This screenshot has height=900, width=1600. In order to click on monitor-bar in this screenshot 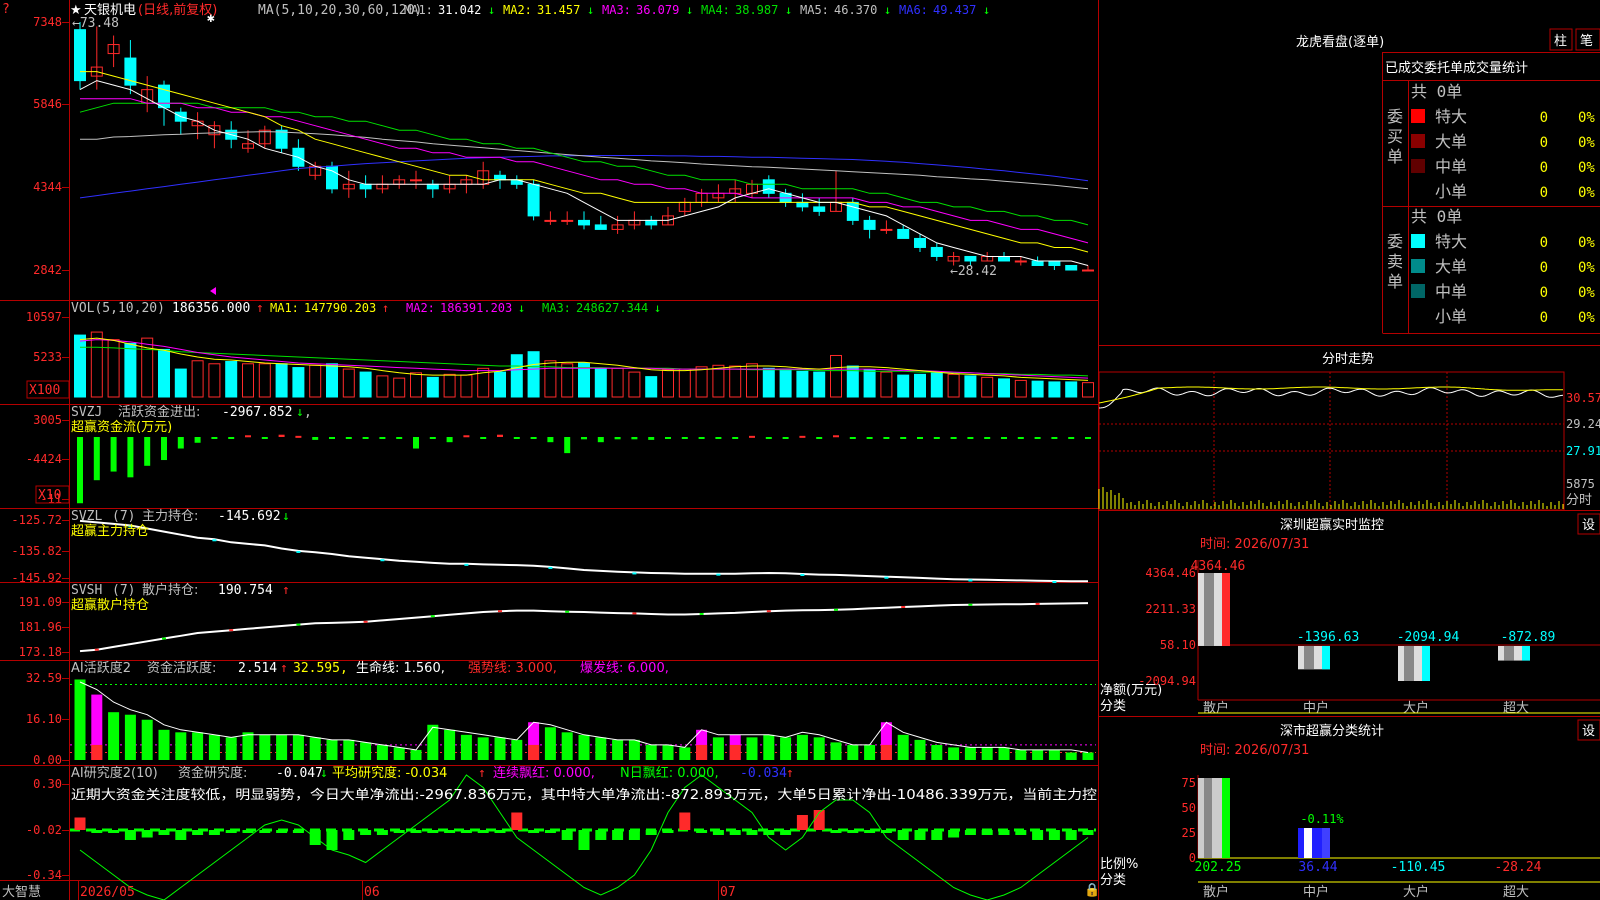, I will do `click(1514, 653)`.